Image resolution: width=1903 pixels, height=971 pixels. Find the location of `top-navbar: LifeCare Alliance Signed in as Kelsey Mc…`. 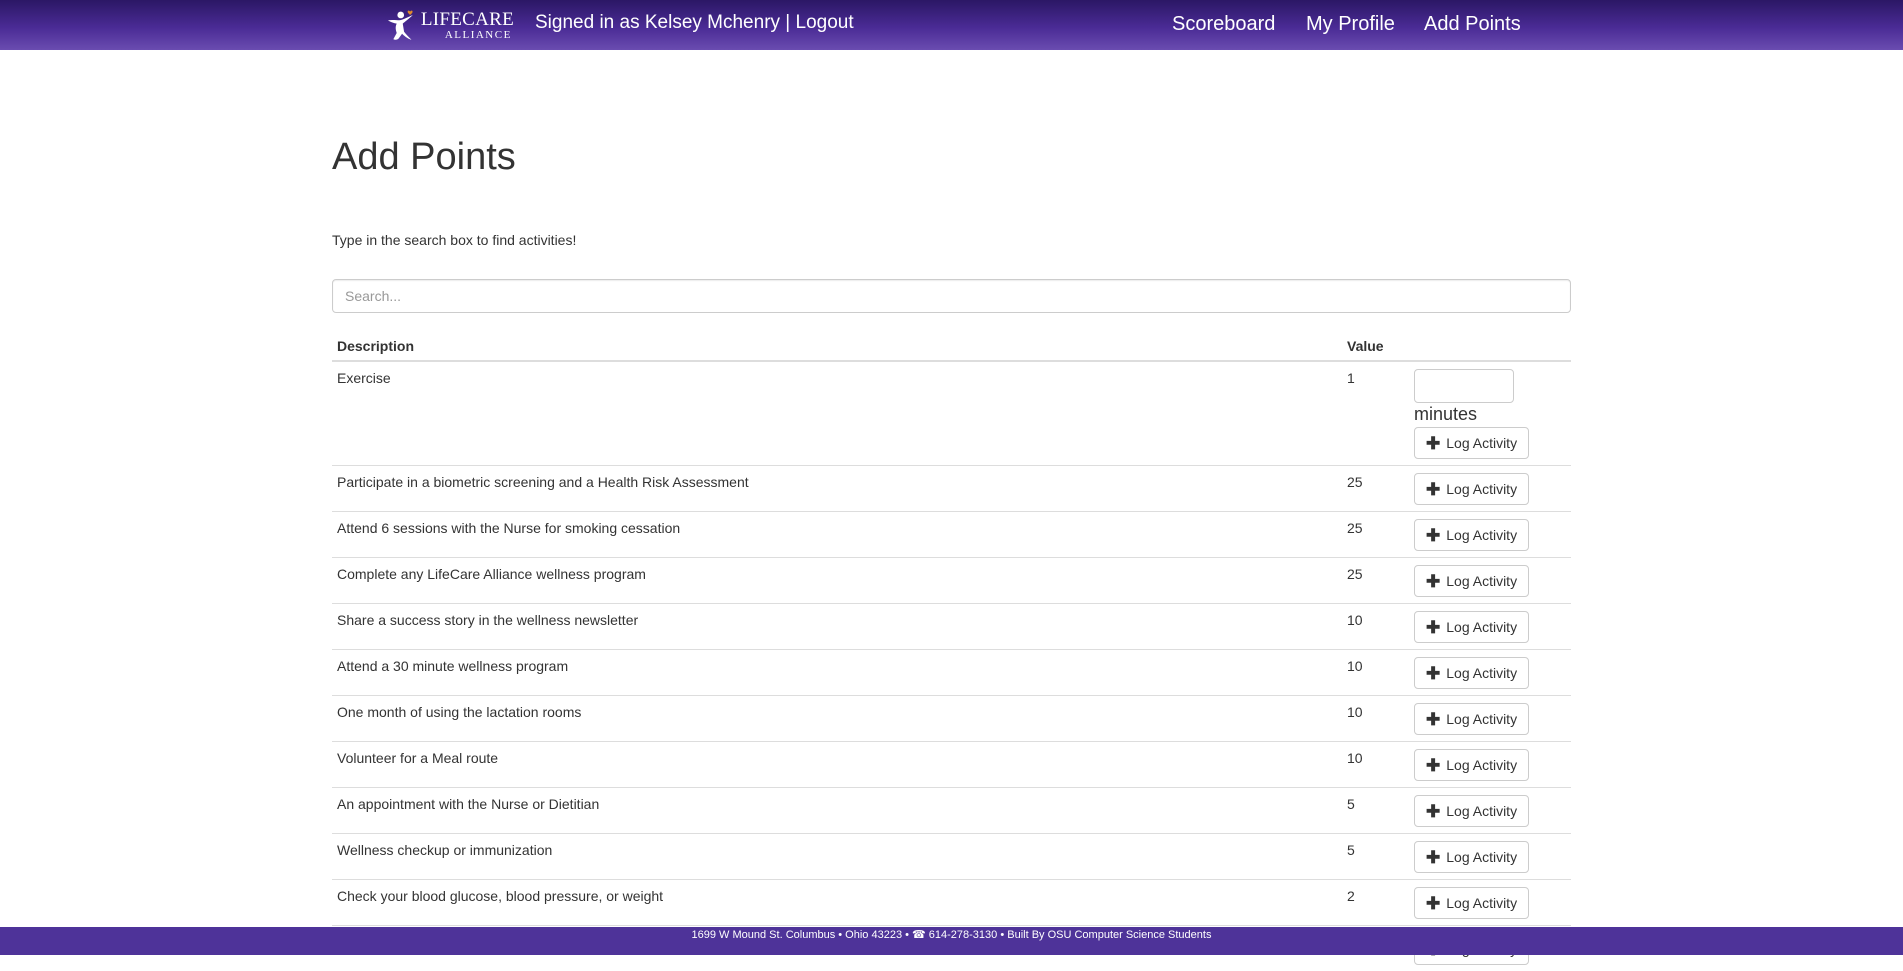

top-navbar: LifeCare Alliance Signed in as Kelsey Mc… is located at coordinates (951, 25).